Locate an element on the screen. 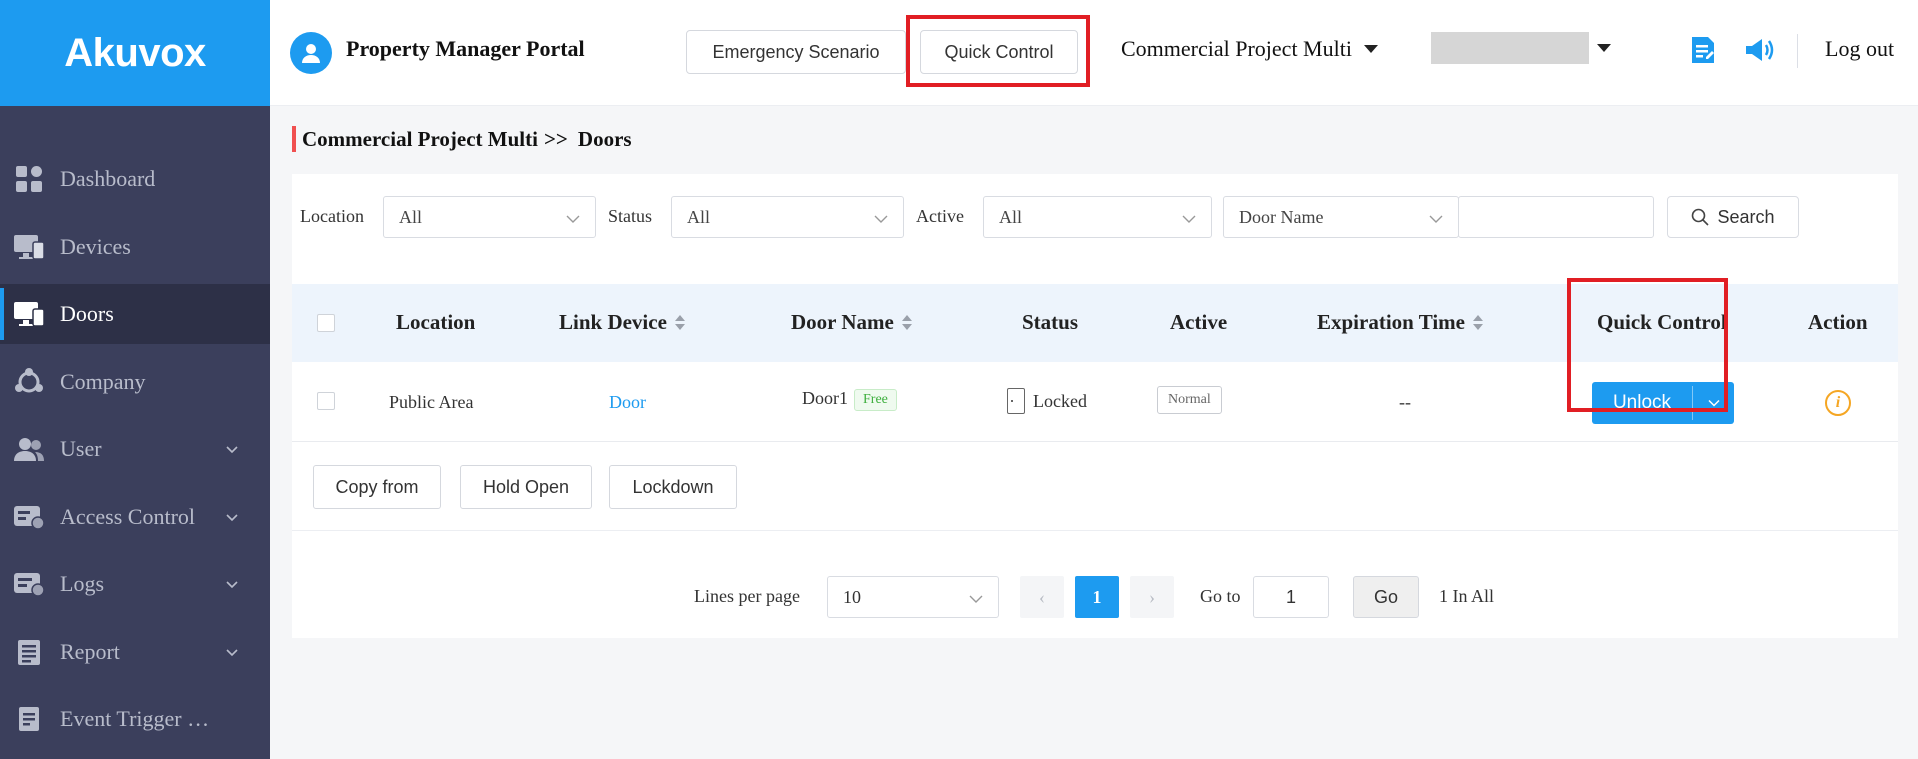 The height and width of the screenshot is (759, 1918). sidebar-item-dashboard: Dashboard is located at coordinates (135, 179).